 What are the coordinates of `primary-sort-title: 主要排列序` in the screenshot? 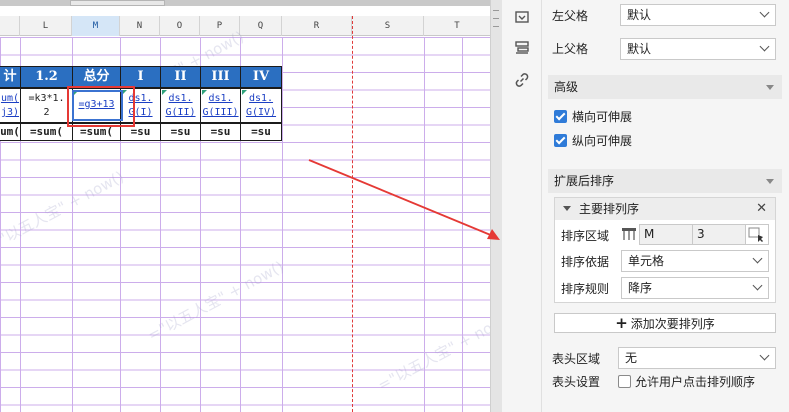 It's located at (609, 209).